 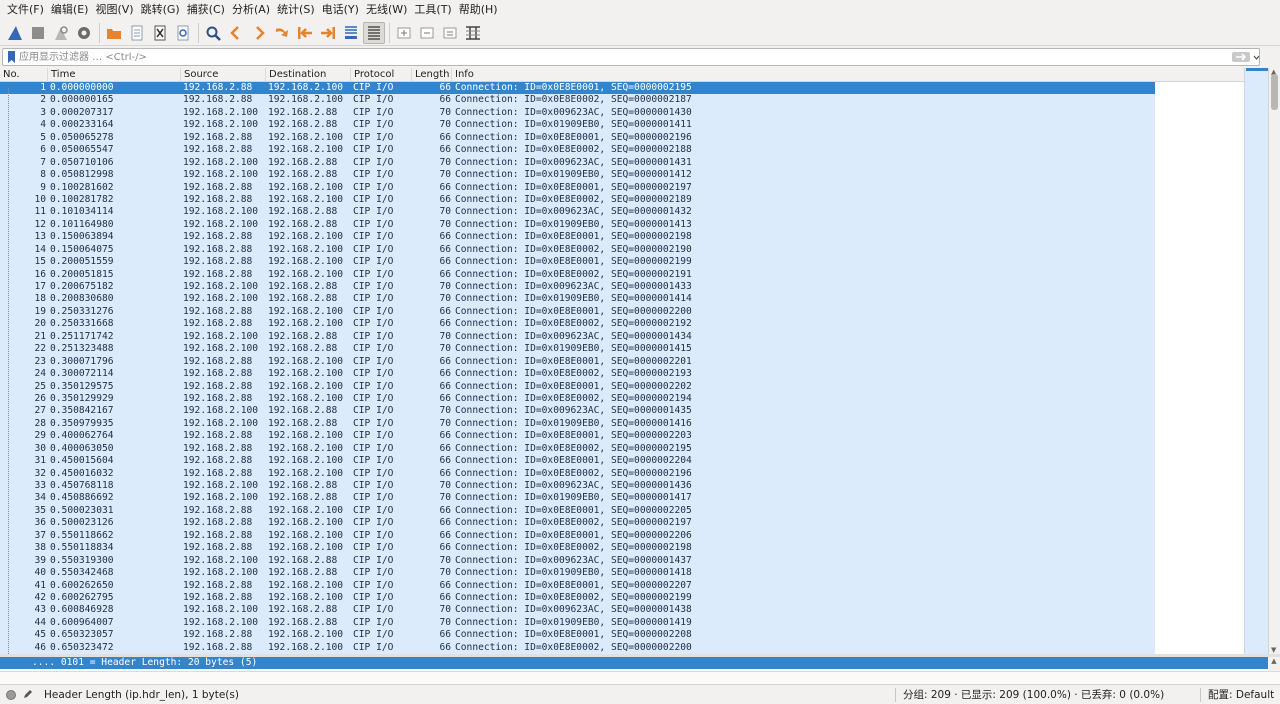 What do you see at coordinates (206, 10) in the screenshot?
I see `menu-item: 捕获(C)` at bounding box center [206, 10].